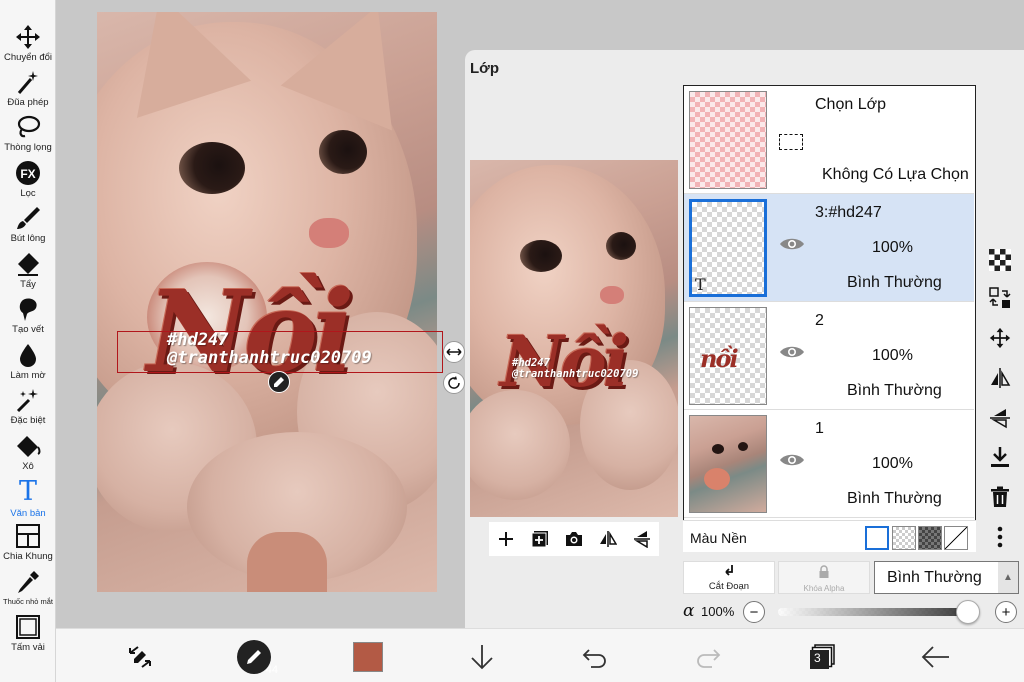 The image size is (1024, 682). What do you see at coordinates (873, 612) in the screenshot?
I see `opacity-slider` at bounding box center [873, 612].